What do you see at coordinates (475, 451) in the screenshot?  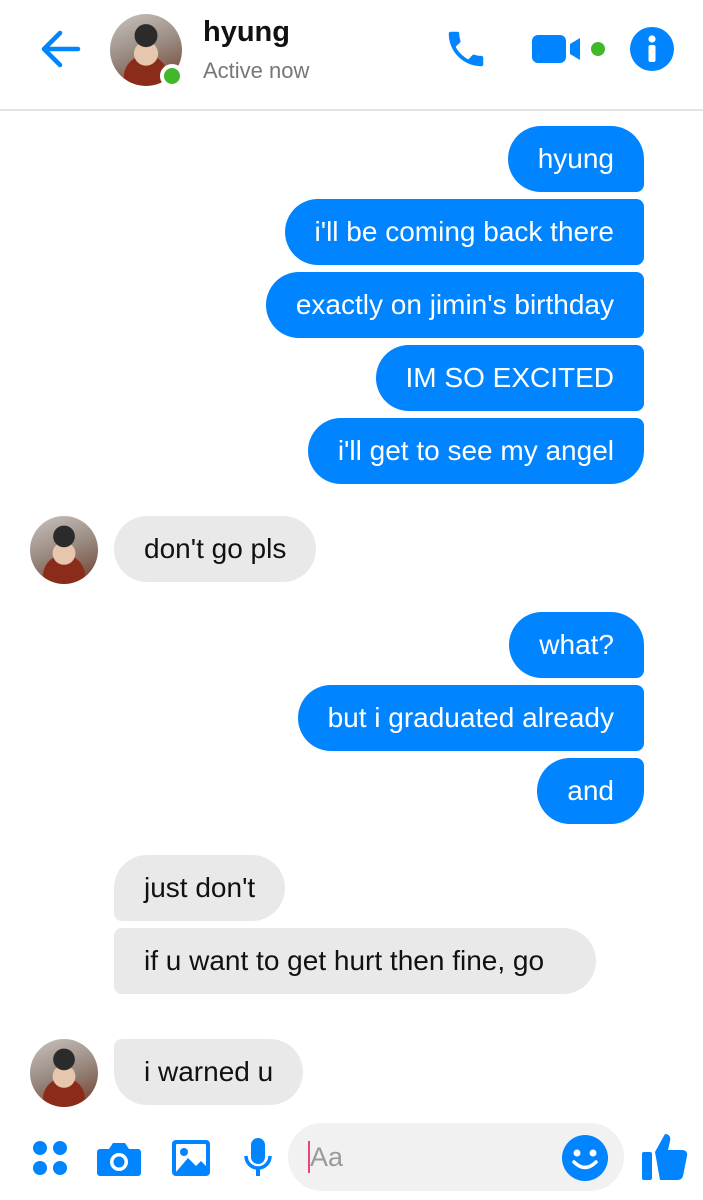 I see `outgoing-message: i'll get to see my angel` at bounding box center [475, 451].